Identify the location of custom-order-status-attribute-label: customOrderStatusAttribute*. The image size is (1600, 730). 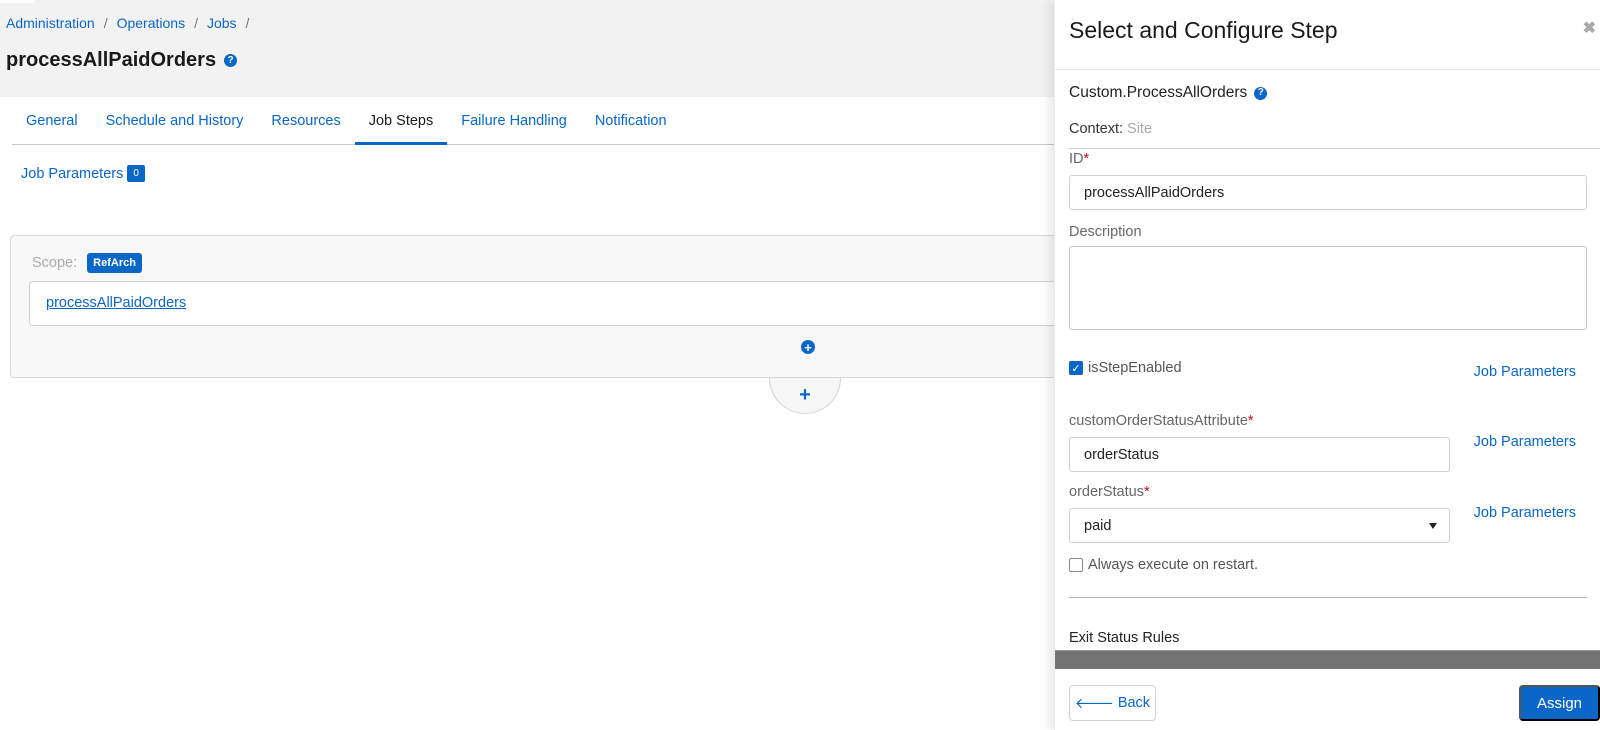
(1161, 421).